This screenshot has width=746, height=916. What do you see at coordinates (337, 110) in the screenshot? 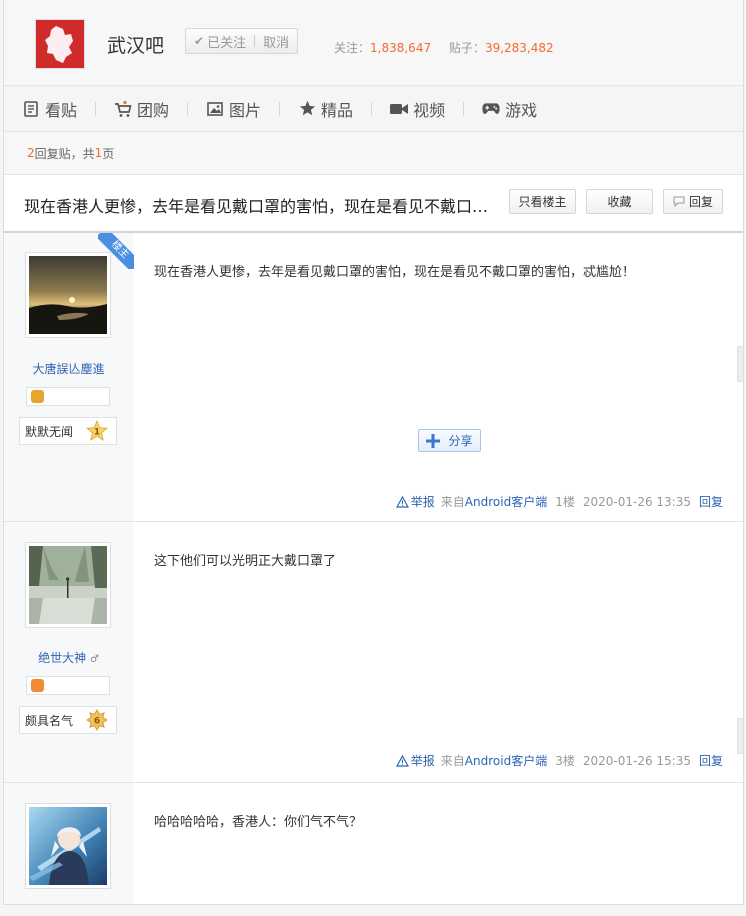
I see `tab-featured-label: 精品` at bounding box center [337, 110].